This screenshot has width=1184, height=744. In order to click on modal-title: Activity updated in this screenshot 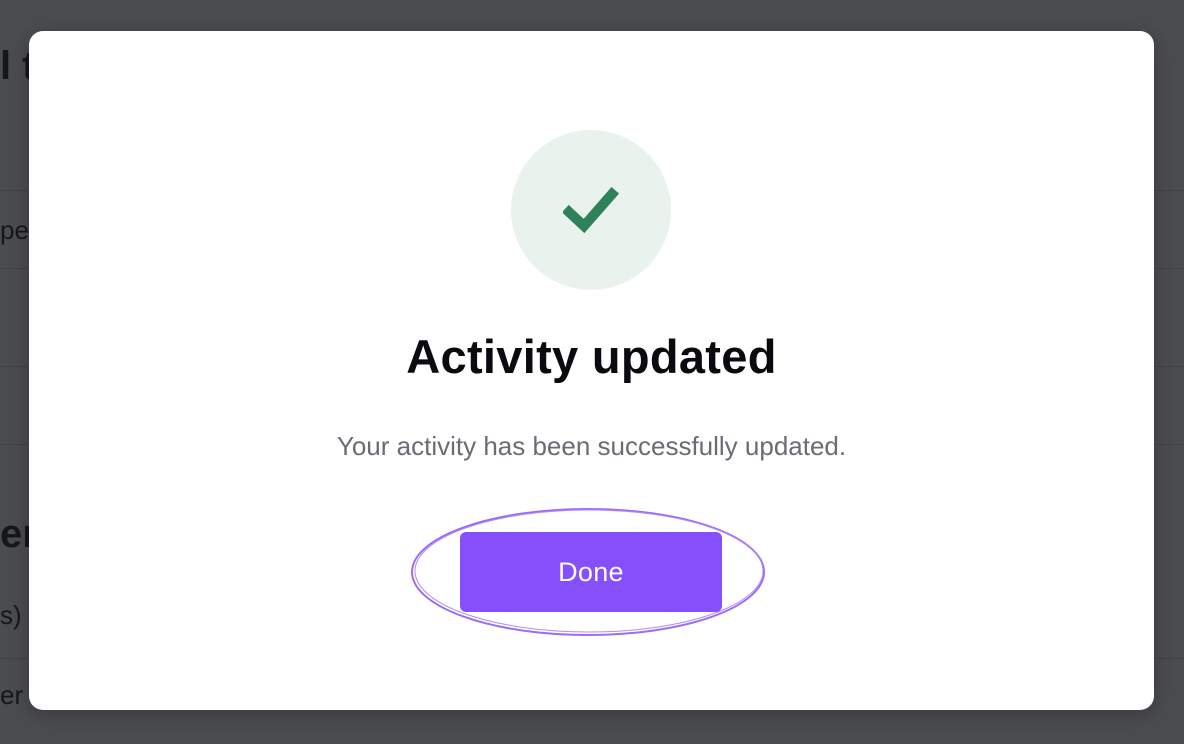, I will do `click(591, 356)`.